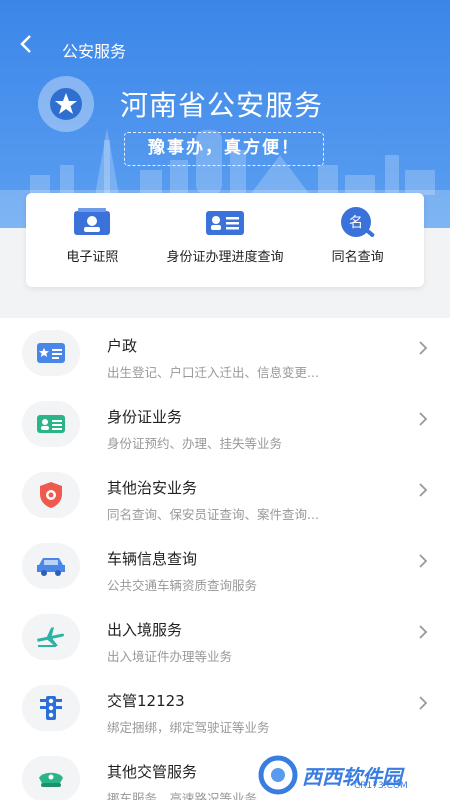 This screenshot has width=450, height=800. What do you see at coordinates (225, 257) in the screenshot?
I see `quick-action-label: 身份证办理进度查询` at bounding box center [225, 257].